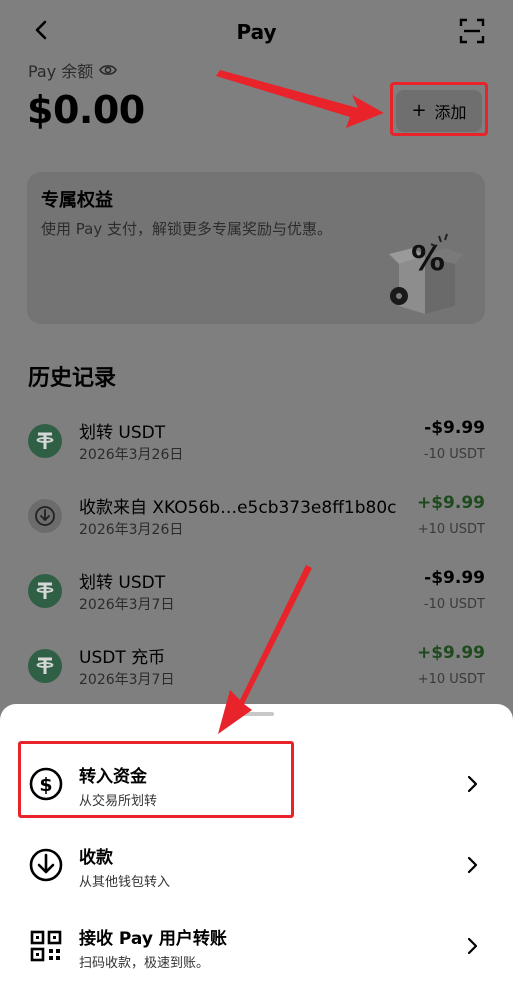 Image resolution: width=513 pixels, height=1002 pixels. What do you see at coordinates (256, 248) in the screenshot?
I see `benefit-card: 专属权益 使用 Pay 支付，解锁更多专属奖励与优惠。 %` at bounding box center [256, 248].